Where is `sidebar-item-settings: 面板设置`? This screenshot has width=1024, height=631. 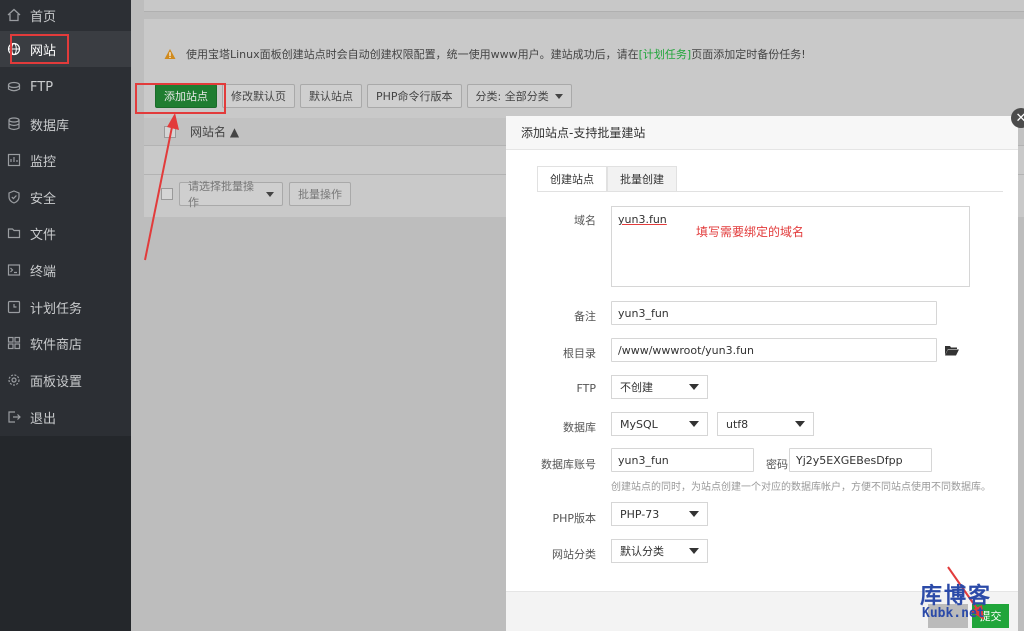
sidebar-item-settings: 面板设置 is located at coordinates (65, 380).